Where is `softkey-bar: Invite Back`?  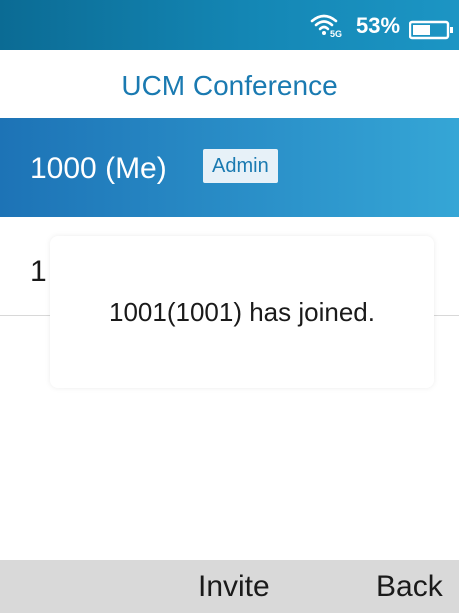
softkey-bar: Invite Back is located at coordinates (229, 586).